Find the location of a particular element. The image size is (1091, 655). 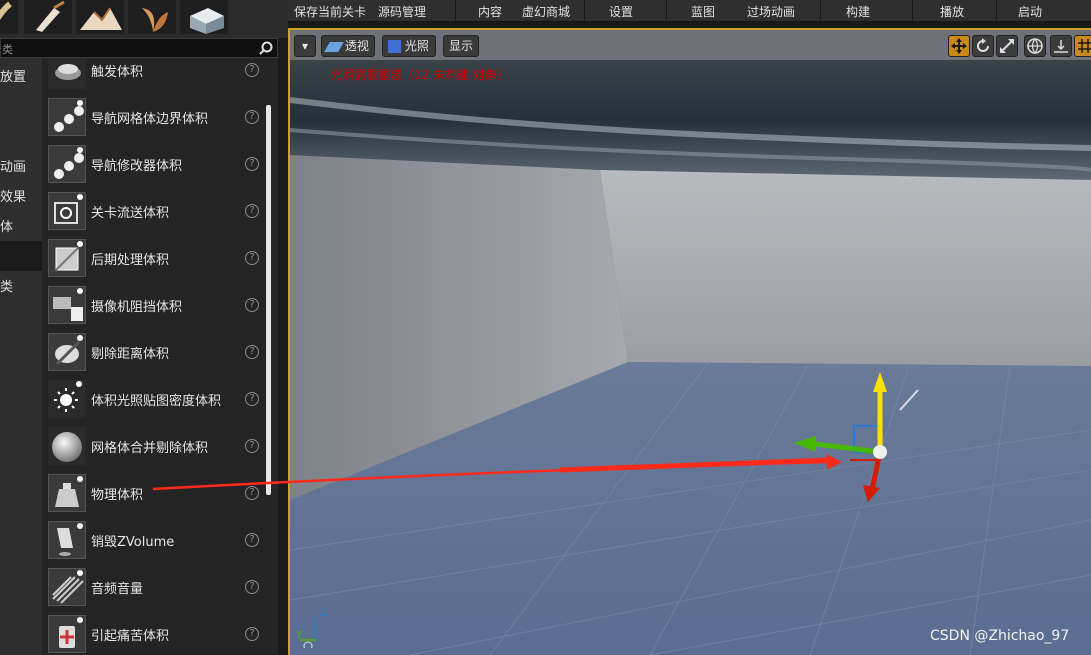

list-item-label: 销毁ZVolume is located at coordinates (133, 542).